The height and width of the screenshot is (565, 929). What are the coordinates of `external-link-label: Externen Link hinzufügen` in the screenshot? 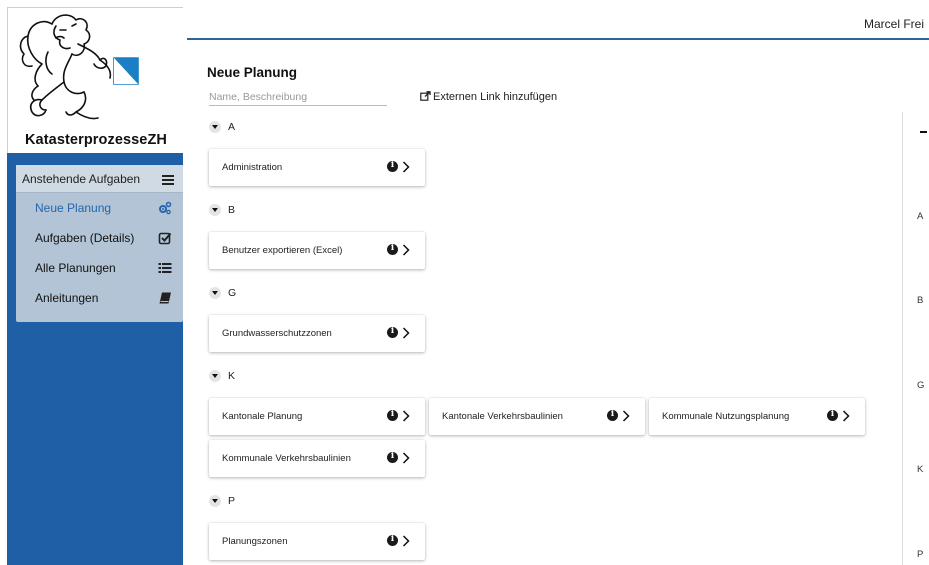 It's located at (495, 97).